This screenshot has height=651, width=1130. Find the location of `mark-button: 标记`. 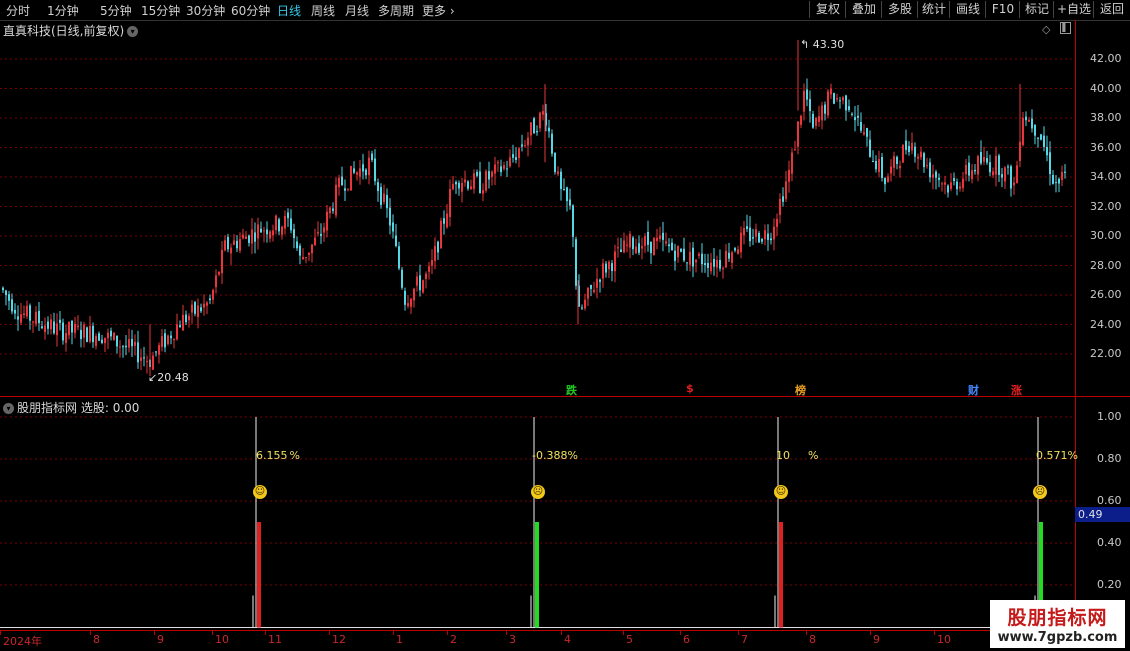

mark-button: 标记 is located at coordinates (1036, 9).